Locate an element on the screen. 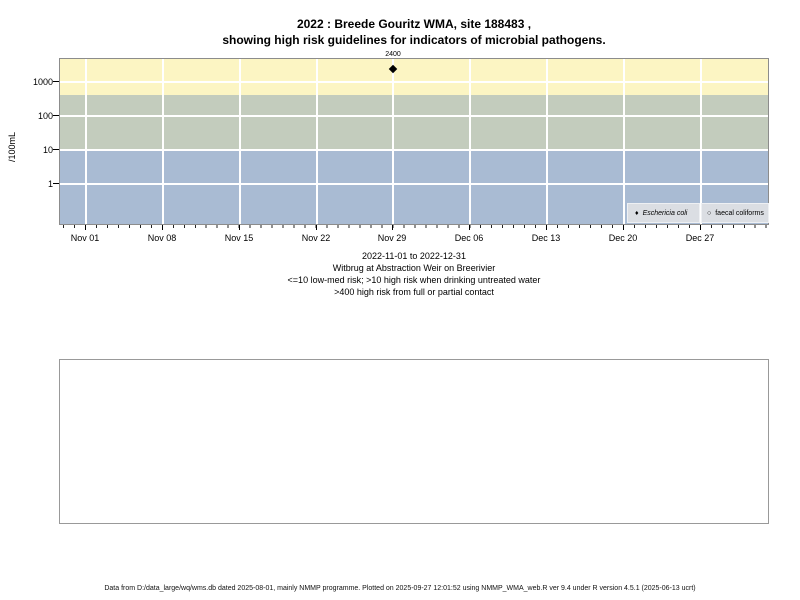 This screenshot has width=800, height=600. gridline-dec13 is located at coordinates (547, 141).